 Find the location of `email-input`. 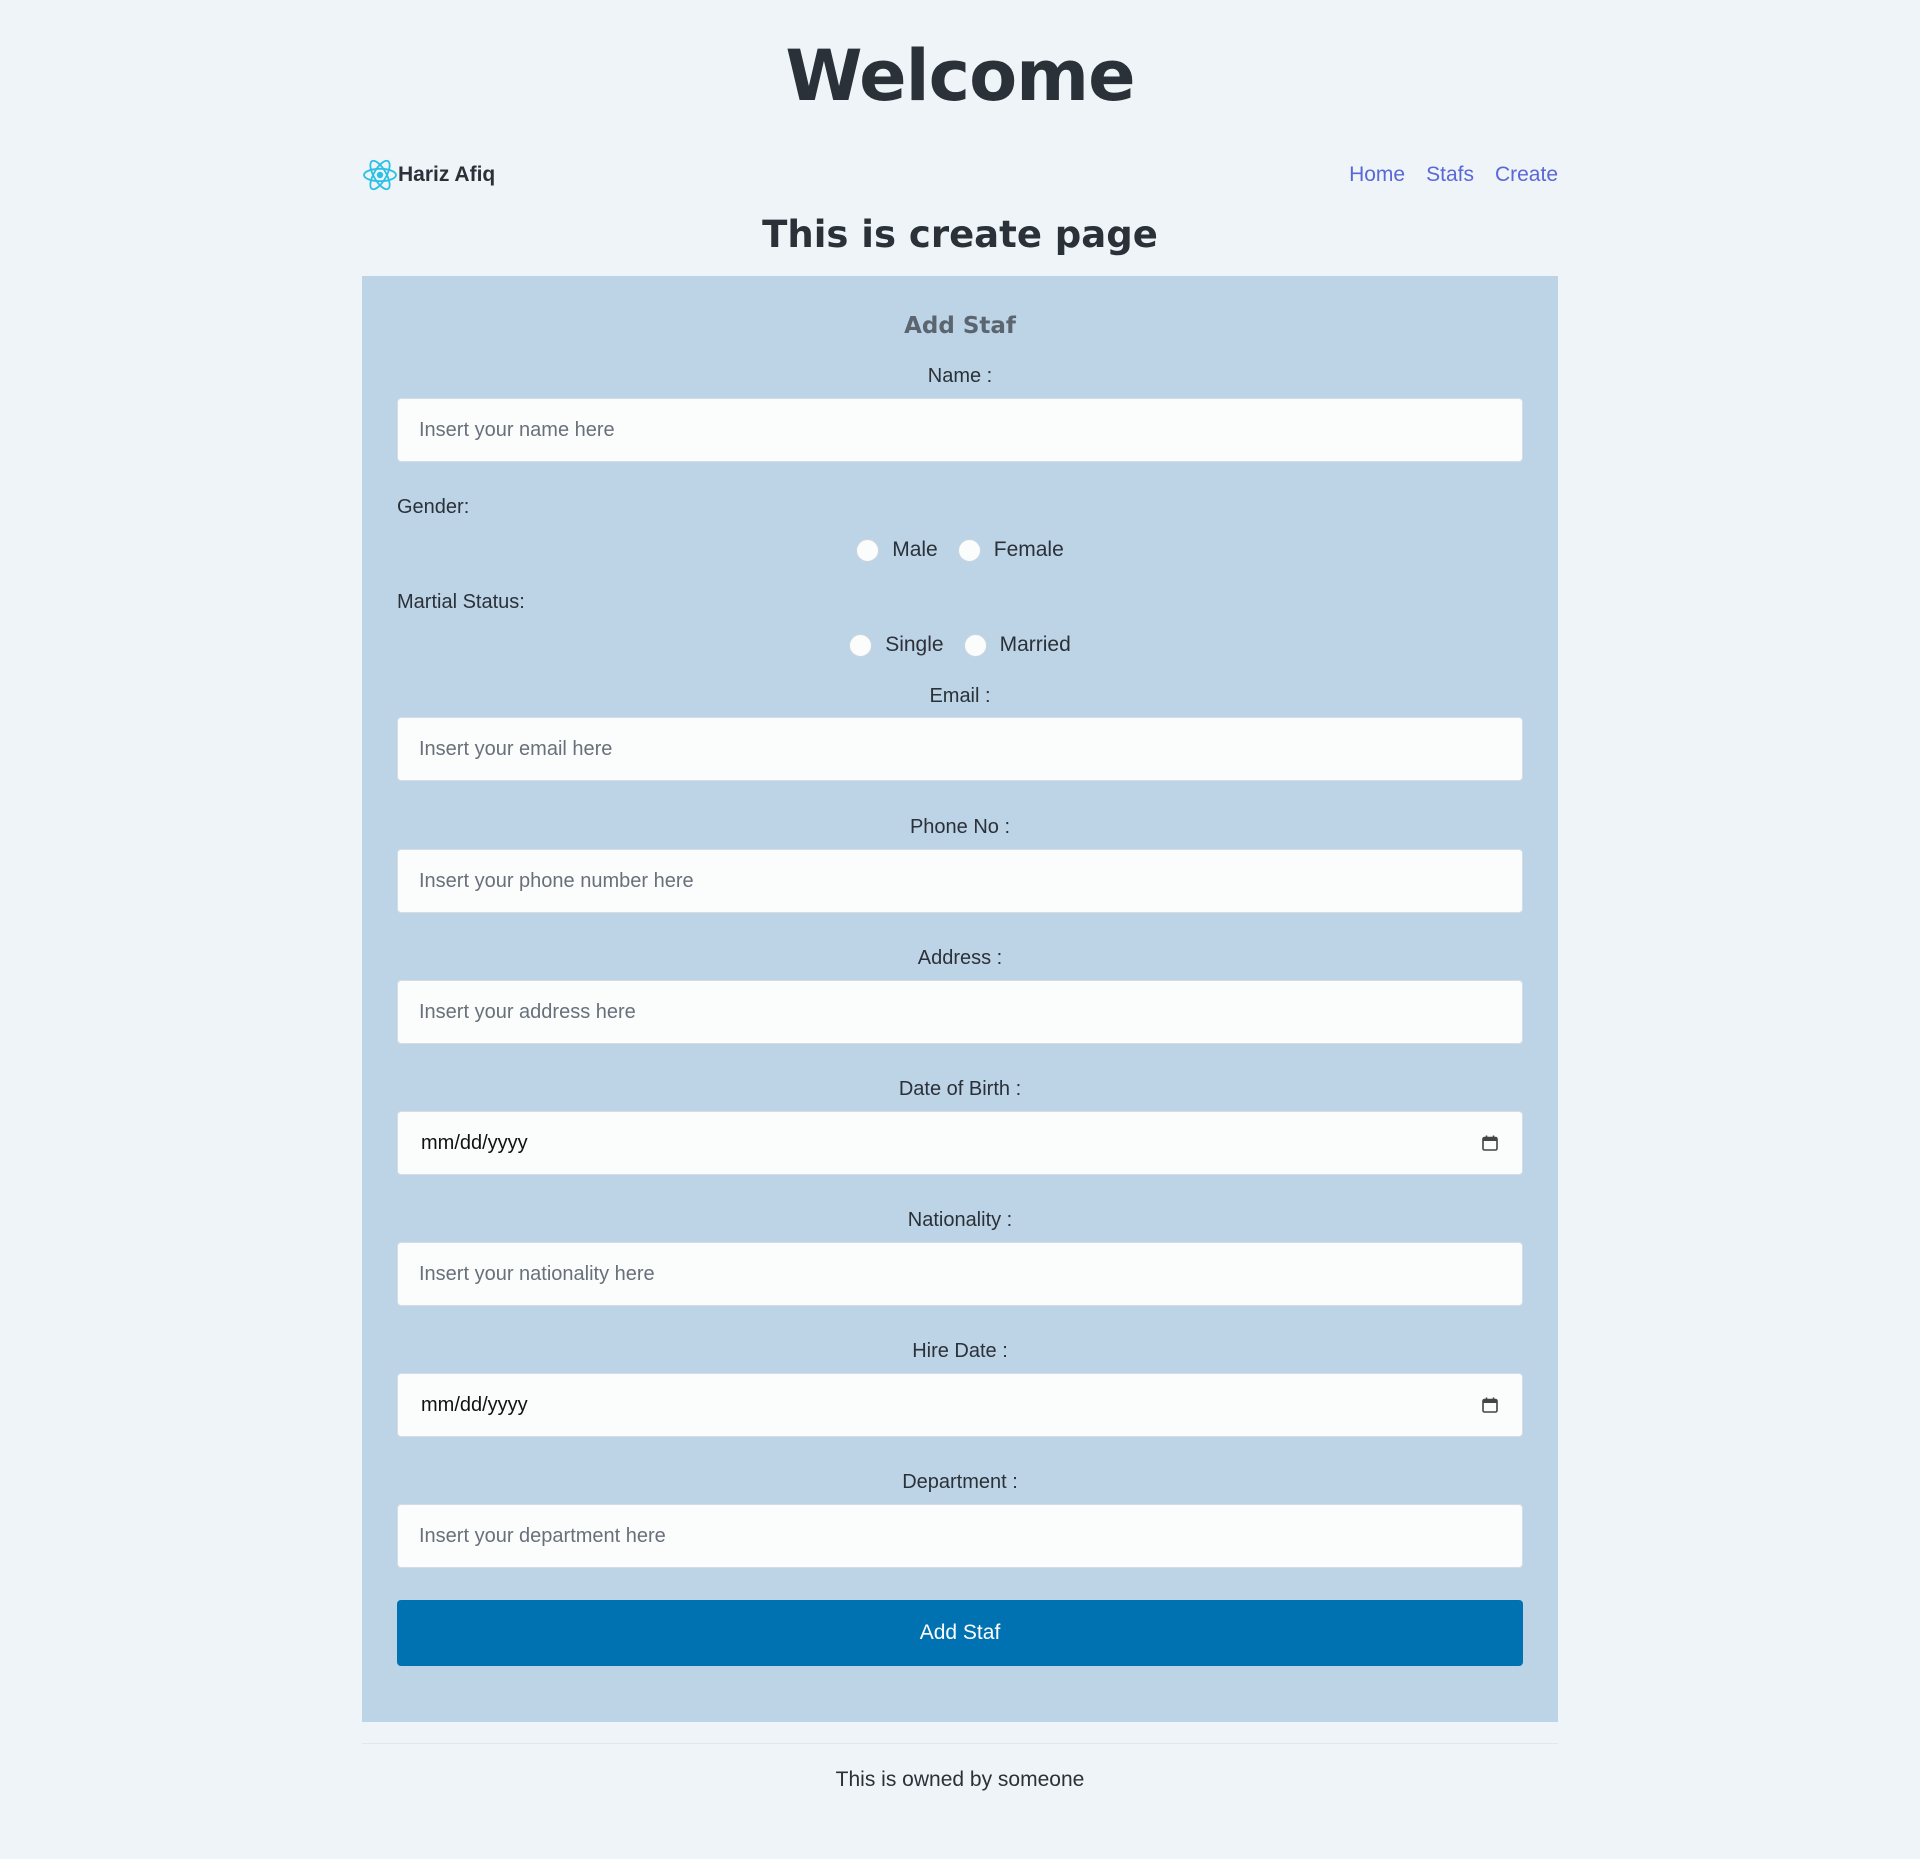

email-input is located at coordinates (960, 749).